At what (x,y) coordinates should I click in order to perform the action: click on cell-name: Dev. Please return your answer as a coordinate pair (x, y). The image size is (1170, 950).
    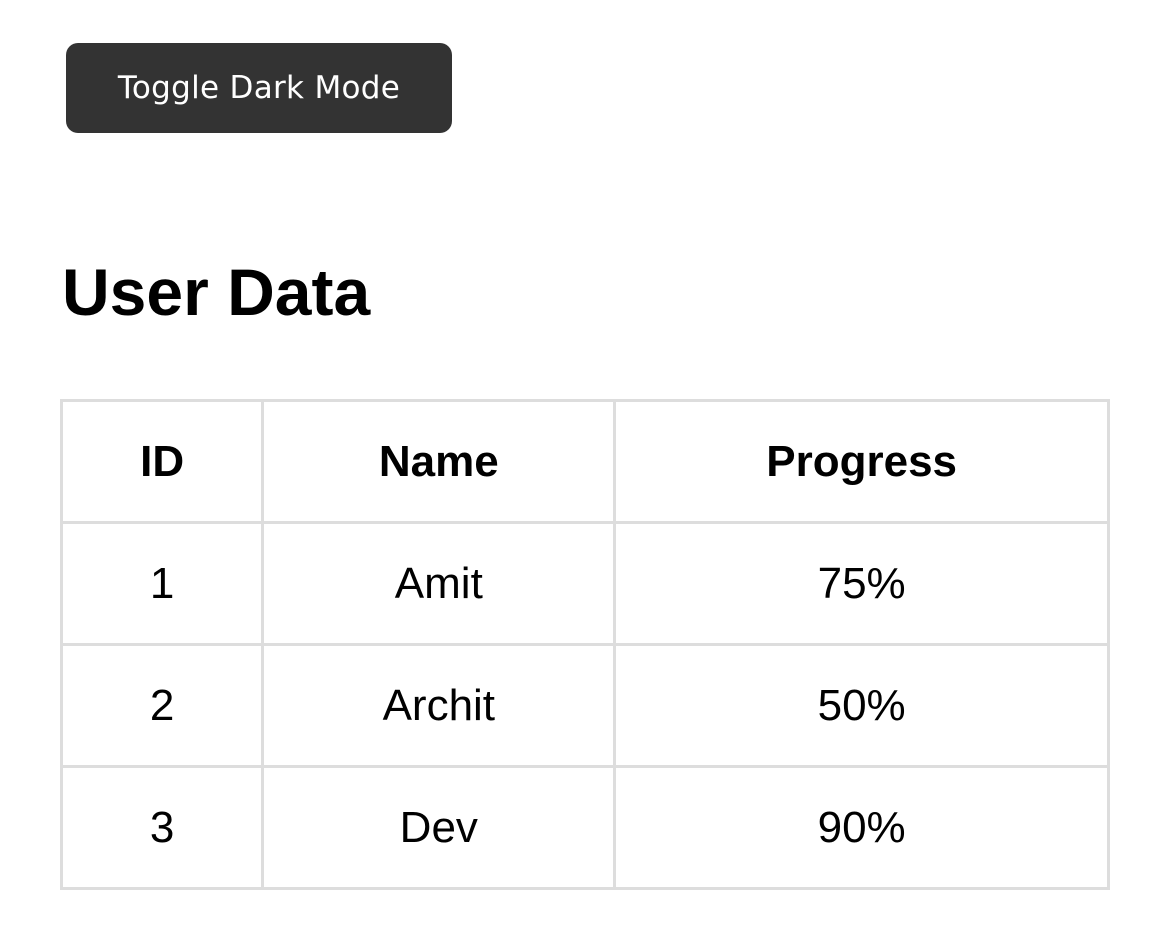
    Looking at the image, I should click on (439, 827).